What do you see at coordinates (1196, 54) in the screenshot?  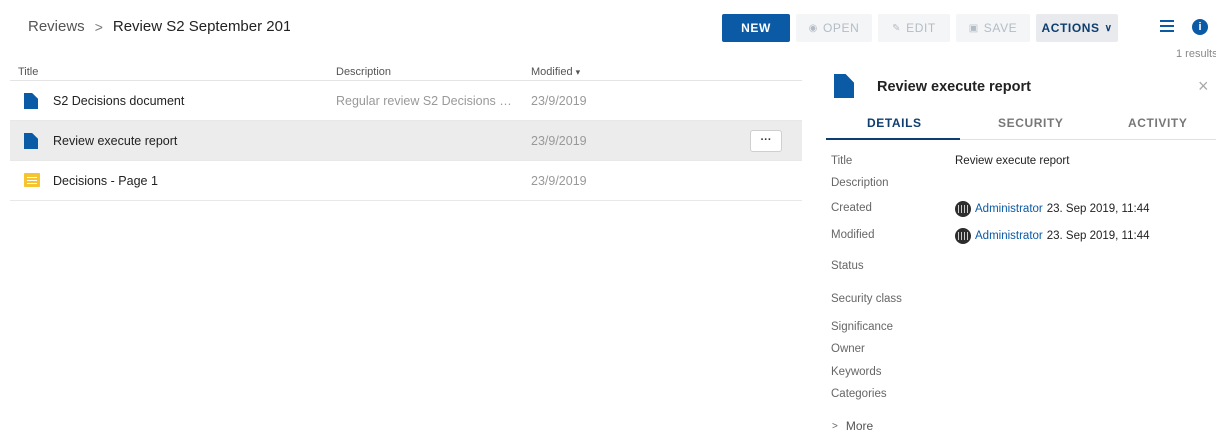 I see `results-count: 1 results` at bounding box center [1196, 54].